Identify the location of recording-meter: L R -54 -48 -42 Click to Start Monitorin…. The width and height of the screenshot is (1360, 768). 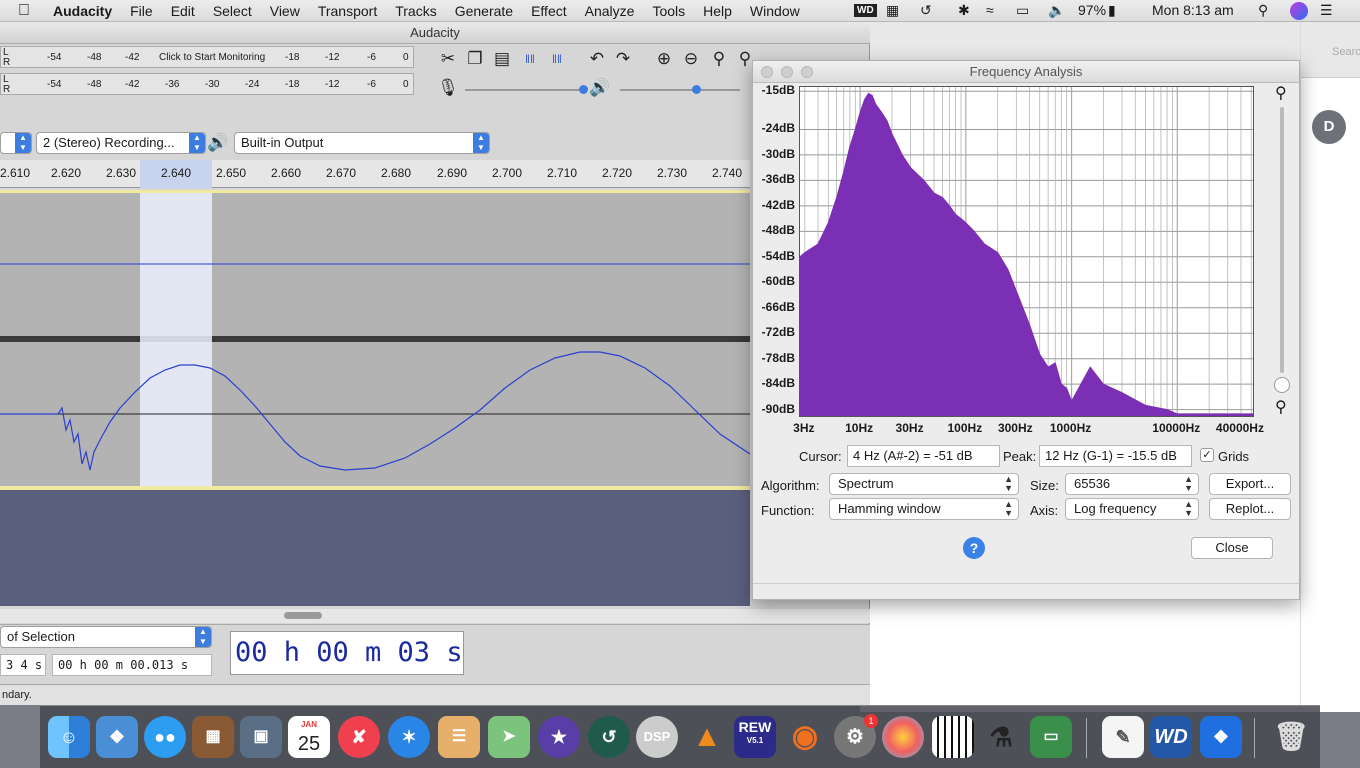
(207, 57).